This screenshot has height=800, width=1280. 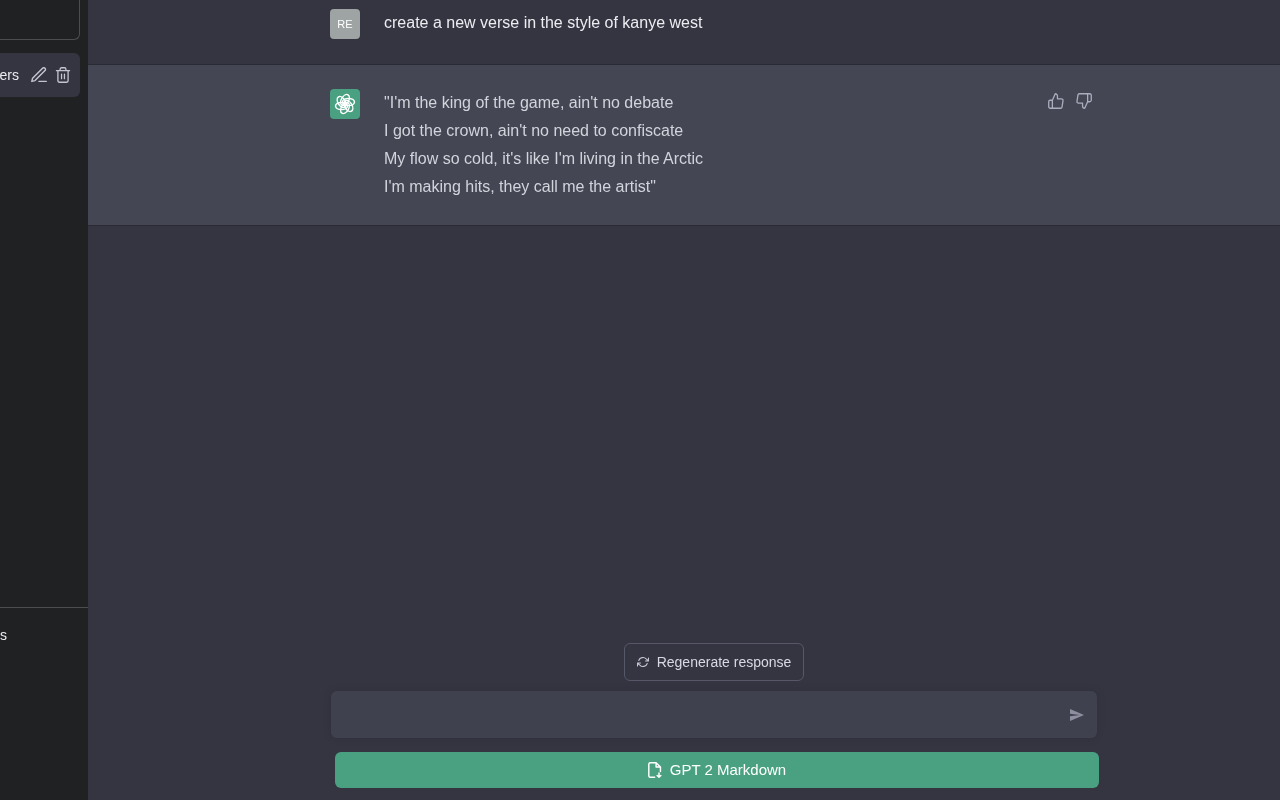 What do you see at coordinates (1056, 101) in the screenshot?
I see `thumbs-up-icon` at bounding box center [1056, 101].